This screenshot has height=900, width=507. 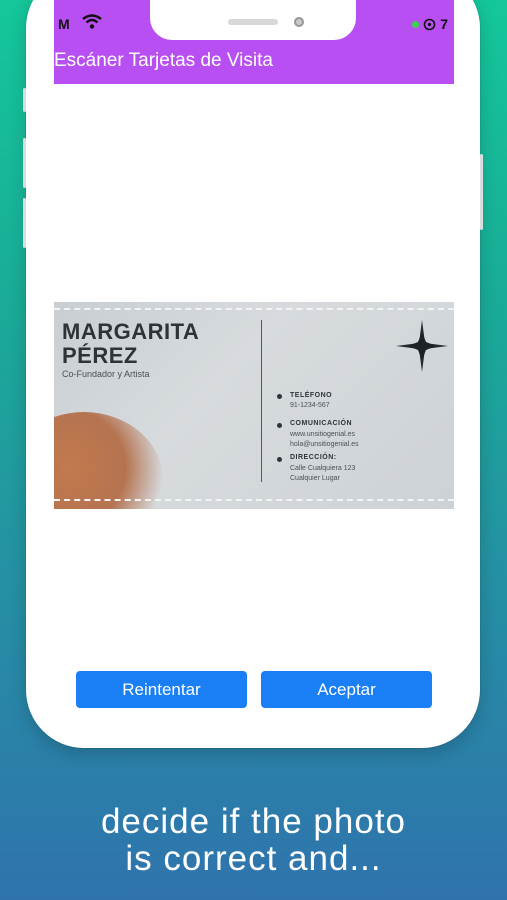 What do you see at coordinates (299, 22) in the screenshot?
I see `front-camera-icon` at bounding box center [299, 22].